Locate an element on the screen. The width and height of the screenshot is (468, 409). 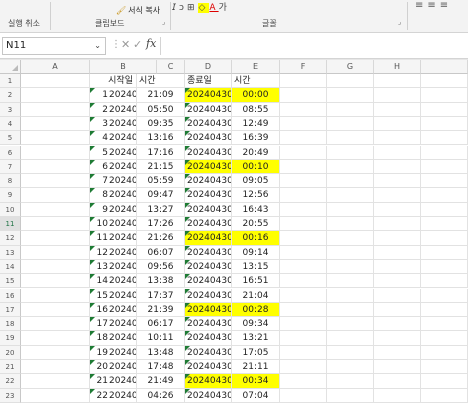
table-cell-end-time: 21:04 is located at coordinates (256, 295).